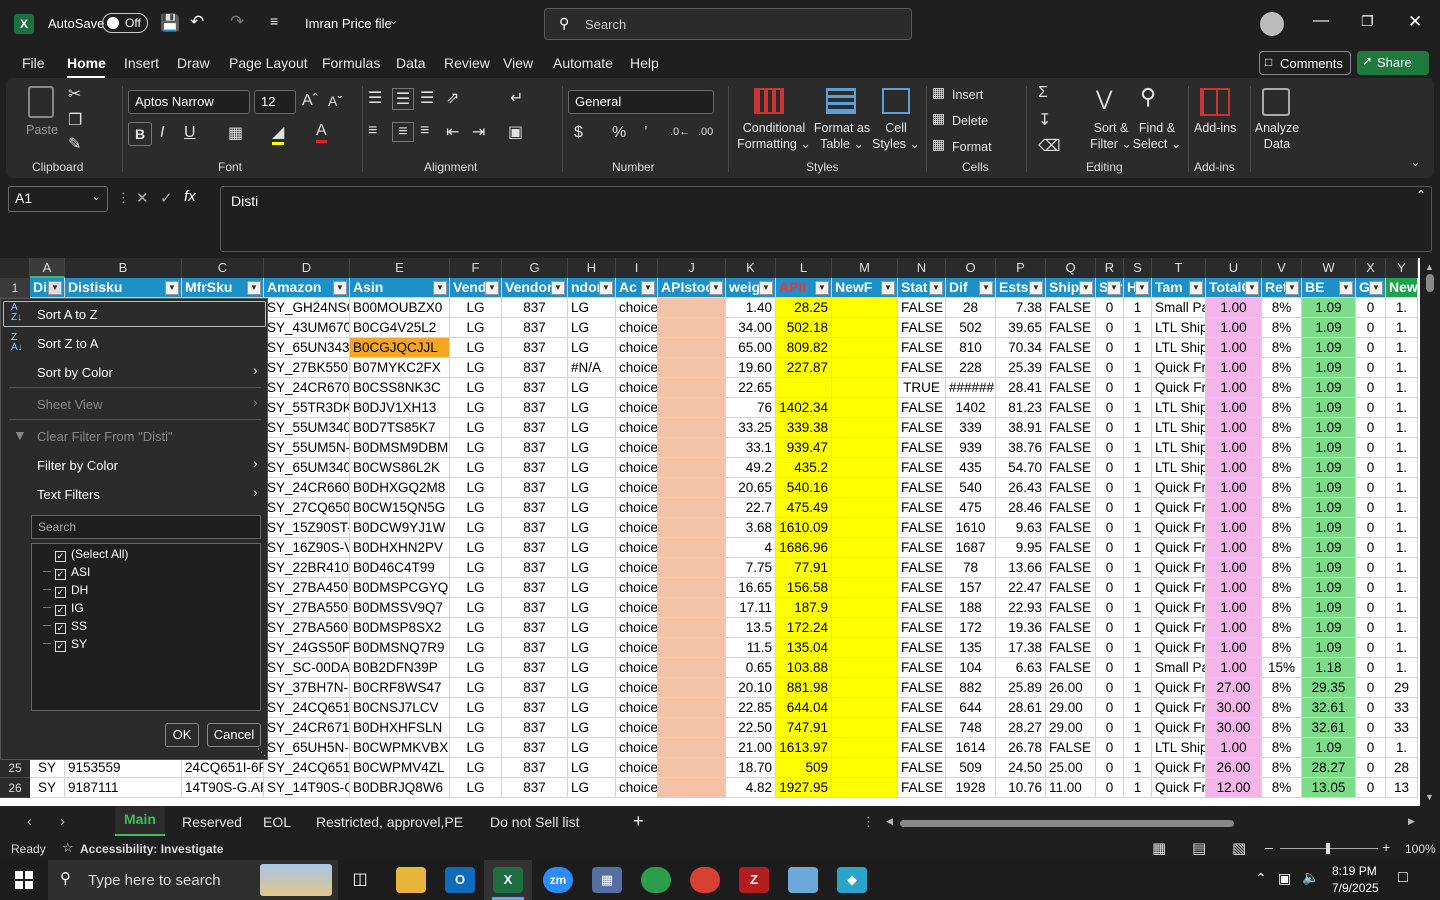 The image size is (1440, 900). I want to click on notifications-icon: □, so click(1403, 878).